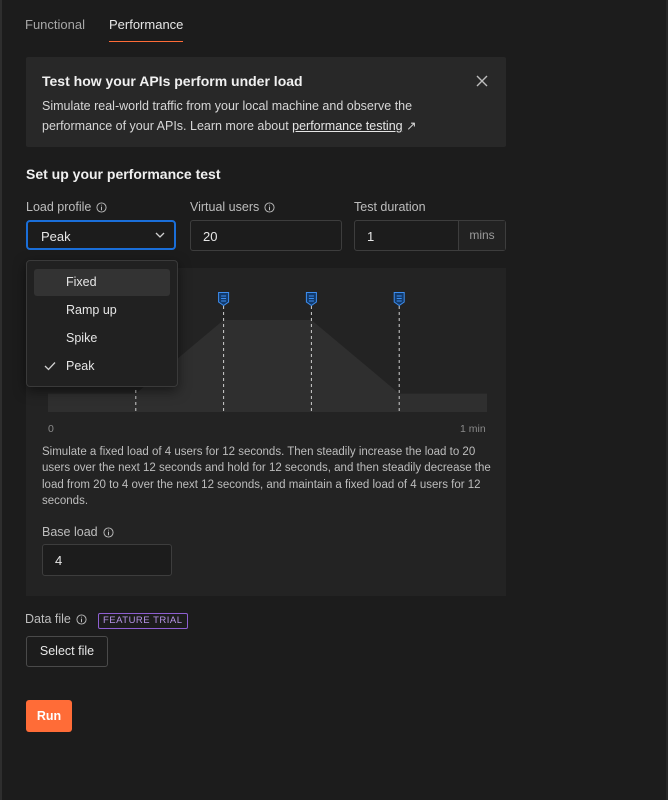 This screenshot has width=668, height=800. Describe the element at coordinates (371, 236) in the screenshot. I see `test-duration-value: 1` at that location.